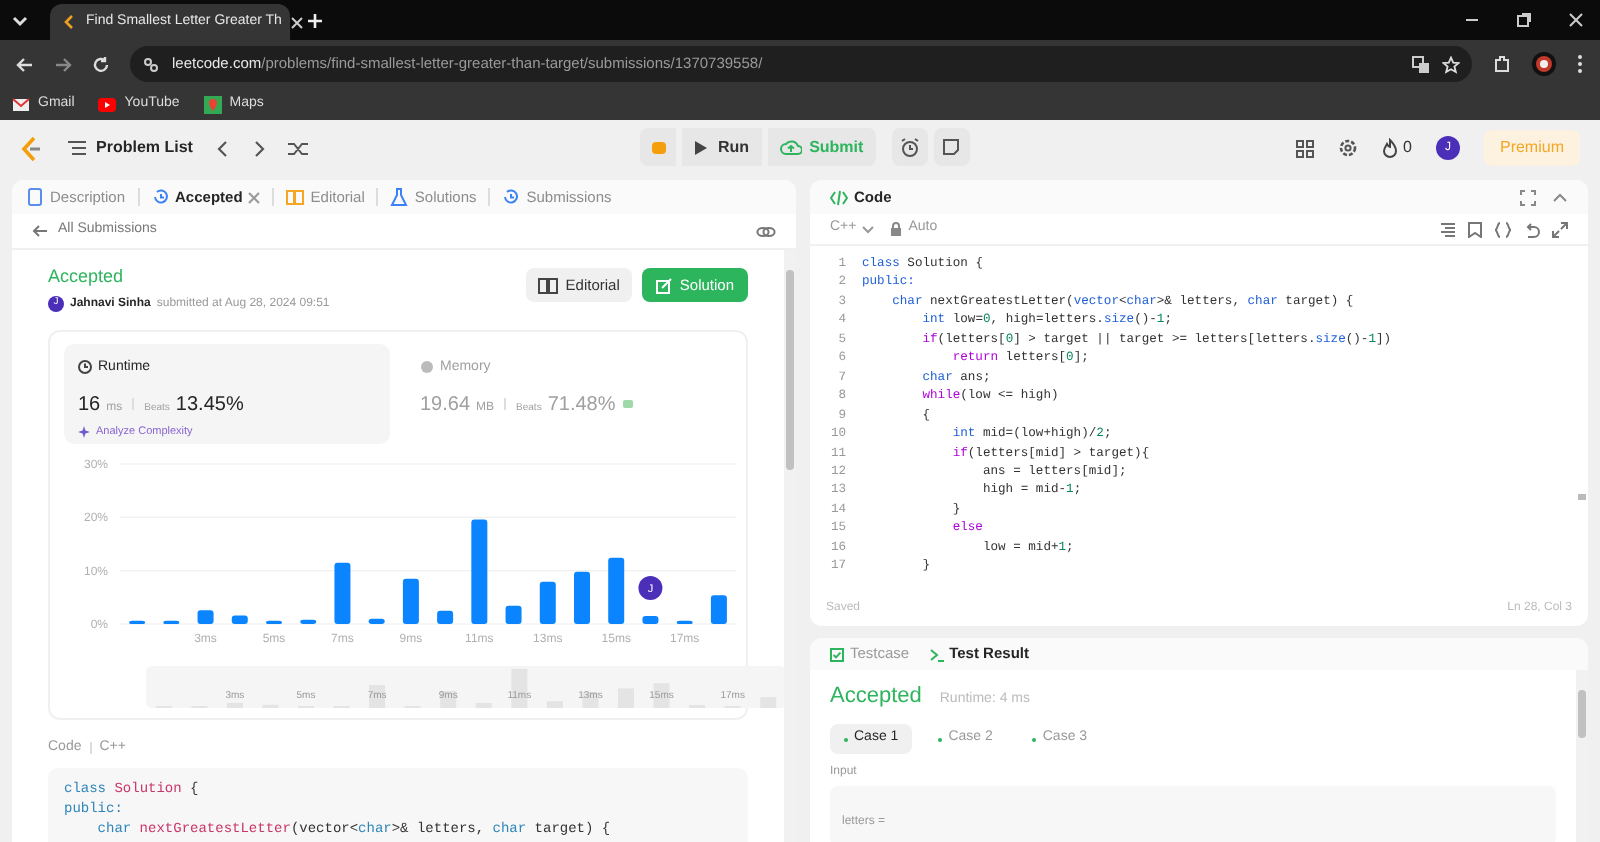 The height and width of the screenshot is (842, 1600). Describe the element at coordinates (87, 277) in the screenshot. I see `submission-status: Accepted` at that location.